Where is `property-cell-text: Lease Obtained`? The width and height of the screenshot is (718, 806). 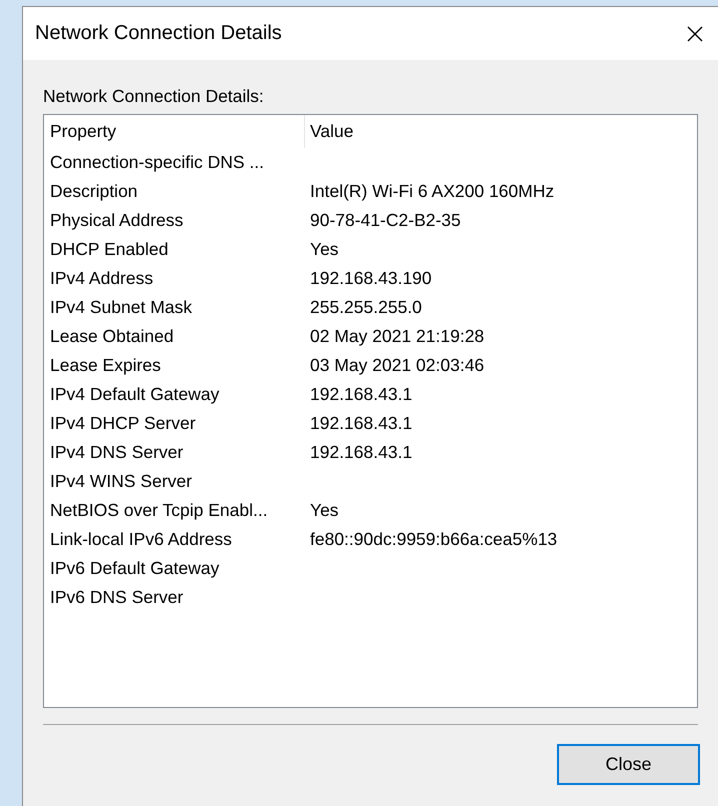 property-cell-text: Lease Obtained is located at coordinates (112, 336).